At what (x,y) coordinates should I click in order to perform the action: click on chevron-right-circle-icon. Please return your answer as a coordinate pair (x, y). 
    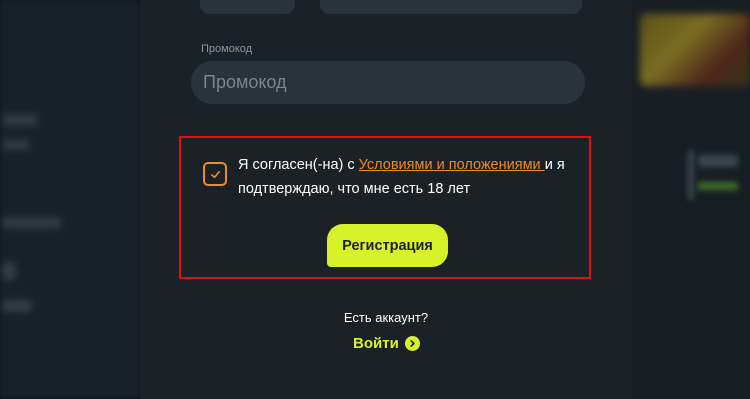
    Looking at the image, I should click on (412, 343).